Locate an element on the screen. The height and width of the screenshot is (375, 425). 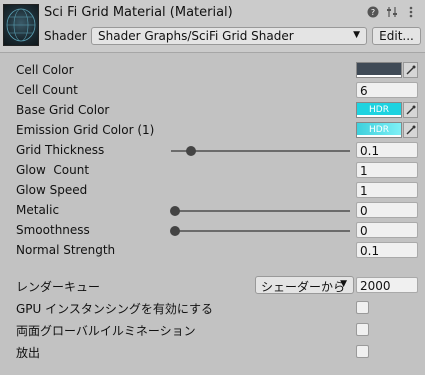
glow-speed-label: Glow Speed is located at coordinates (52, 190).